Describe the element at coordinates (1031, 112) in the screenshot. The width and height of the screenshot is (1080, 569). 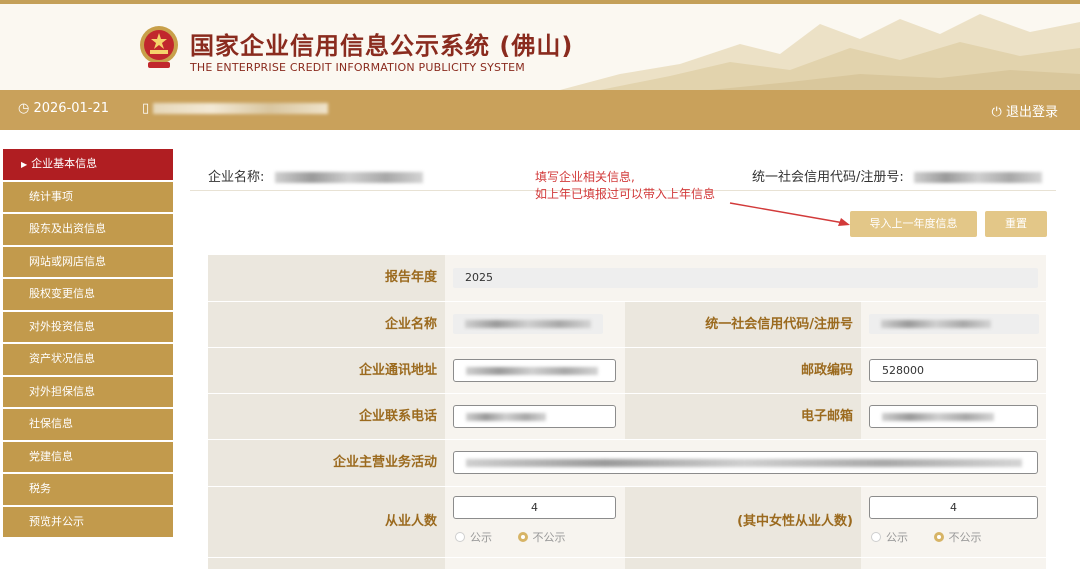
I see `logout-label: 退出登录` at that location.